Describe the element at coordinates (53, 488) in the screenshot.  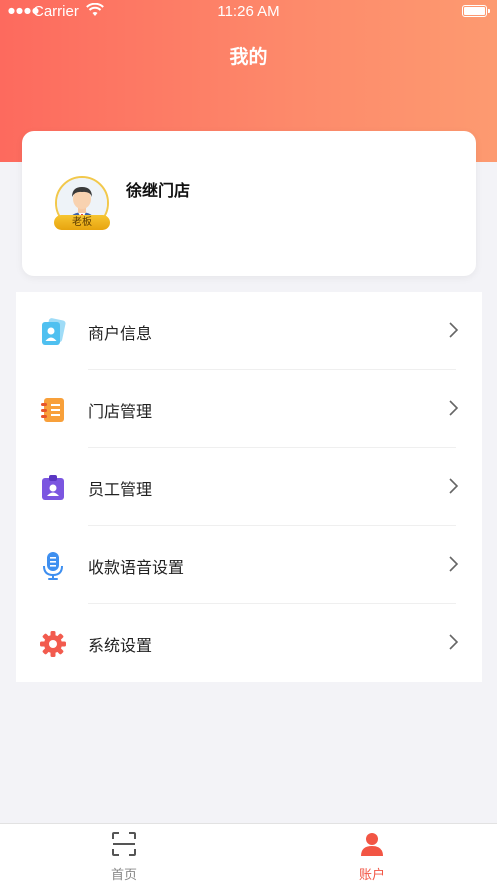
I see `employee-badge-icon` at that location.